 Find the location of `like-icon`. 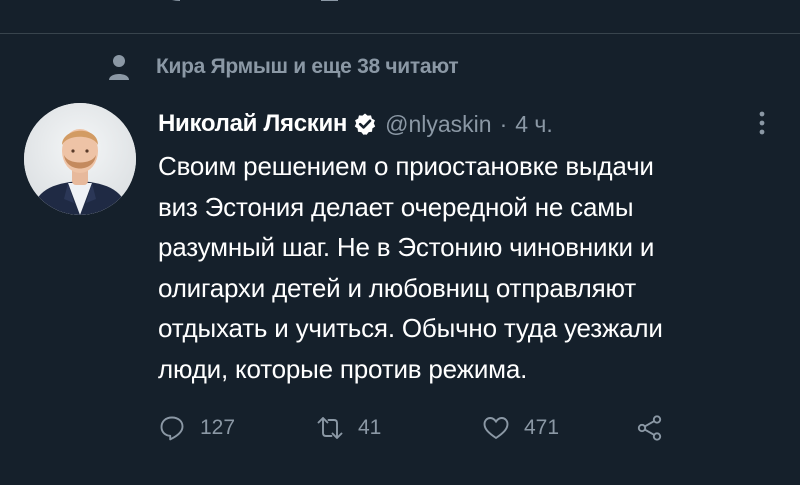

like-icon is located at coordinates (498, 5).